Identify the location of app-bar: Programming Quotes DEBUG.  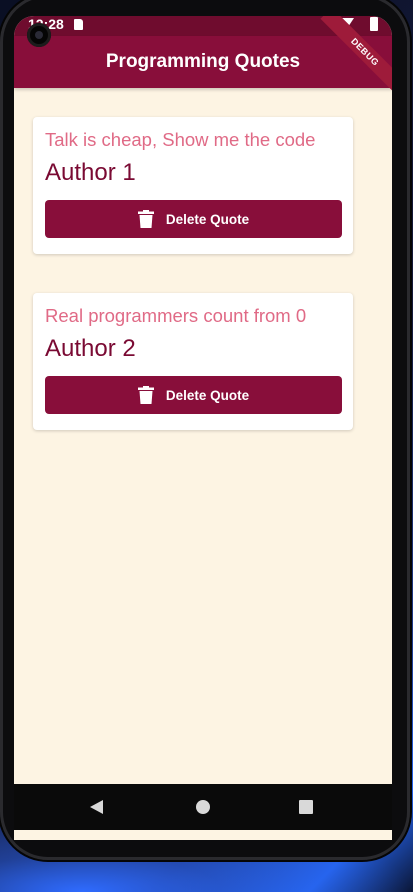
(203, 56).